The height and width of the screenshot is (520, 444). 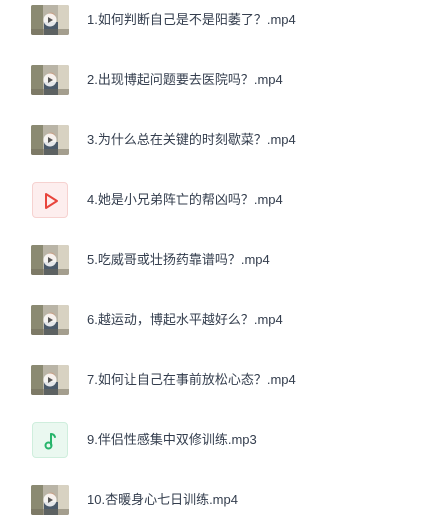 I want to click on file-row: 2.出现博起问题要去医院吗？.mp4, so click(x=222, y=80).